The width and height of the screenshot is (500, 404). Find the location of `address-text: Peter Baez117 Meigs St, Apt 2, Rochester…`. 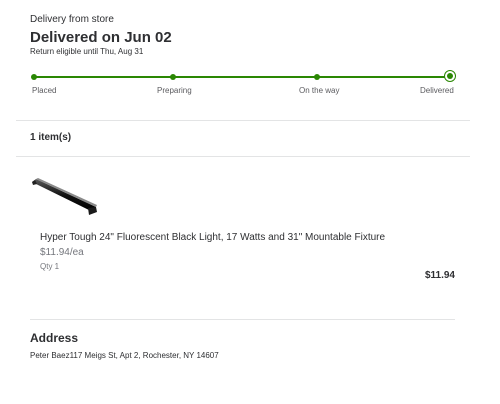

address-text: Peter Baez117 Meigs St, Apt 2, Rochester… is located at coordinates (124, 355).